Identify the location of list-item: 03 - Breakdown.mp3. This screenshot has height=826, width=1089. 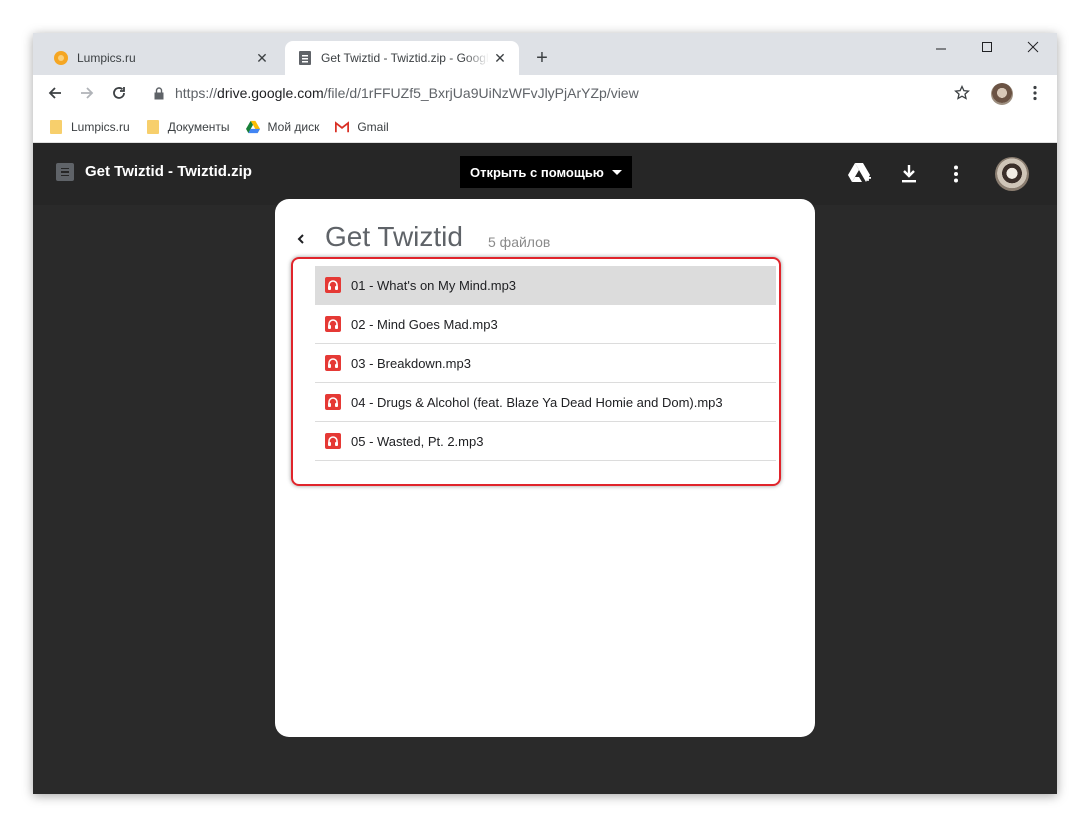
(545, 363).